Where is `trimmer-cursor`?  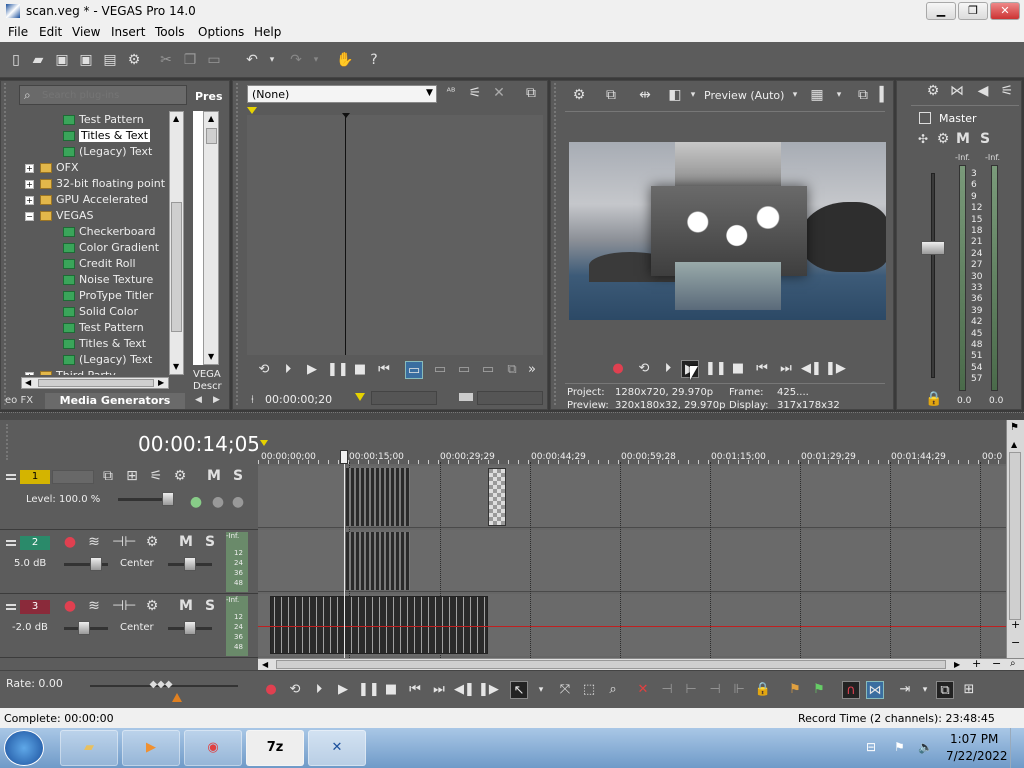
trimmer-cursor is located at coordinates (345, 235).